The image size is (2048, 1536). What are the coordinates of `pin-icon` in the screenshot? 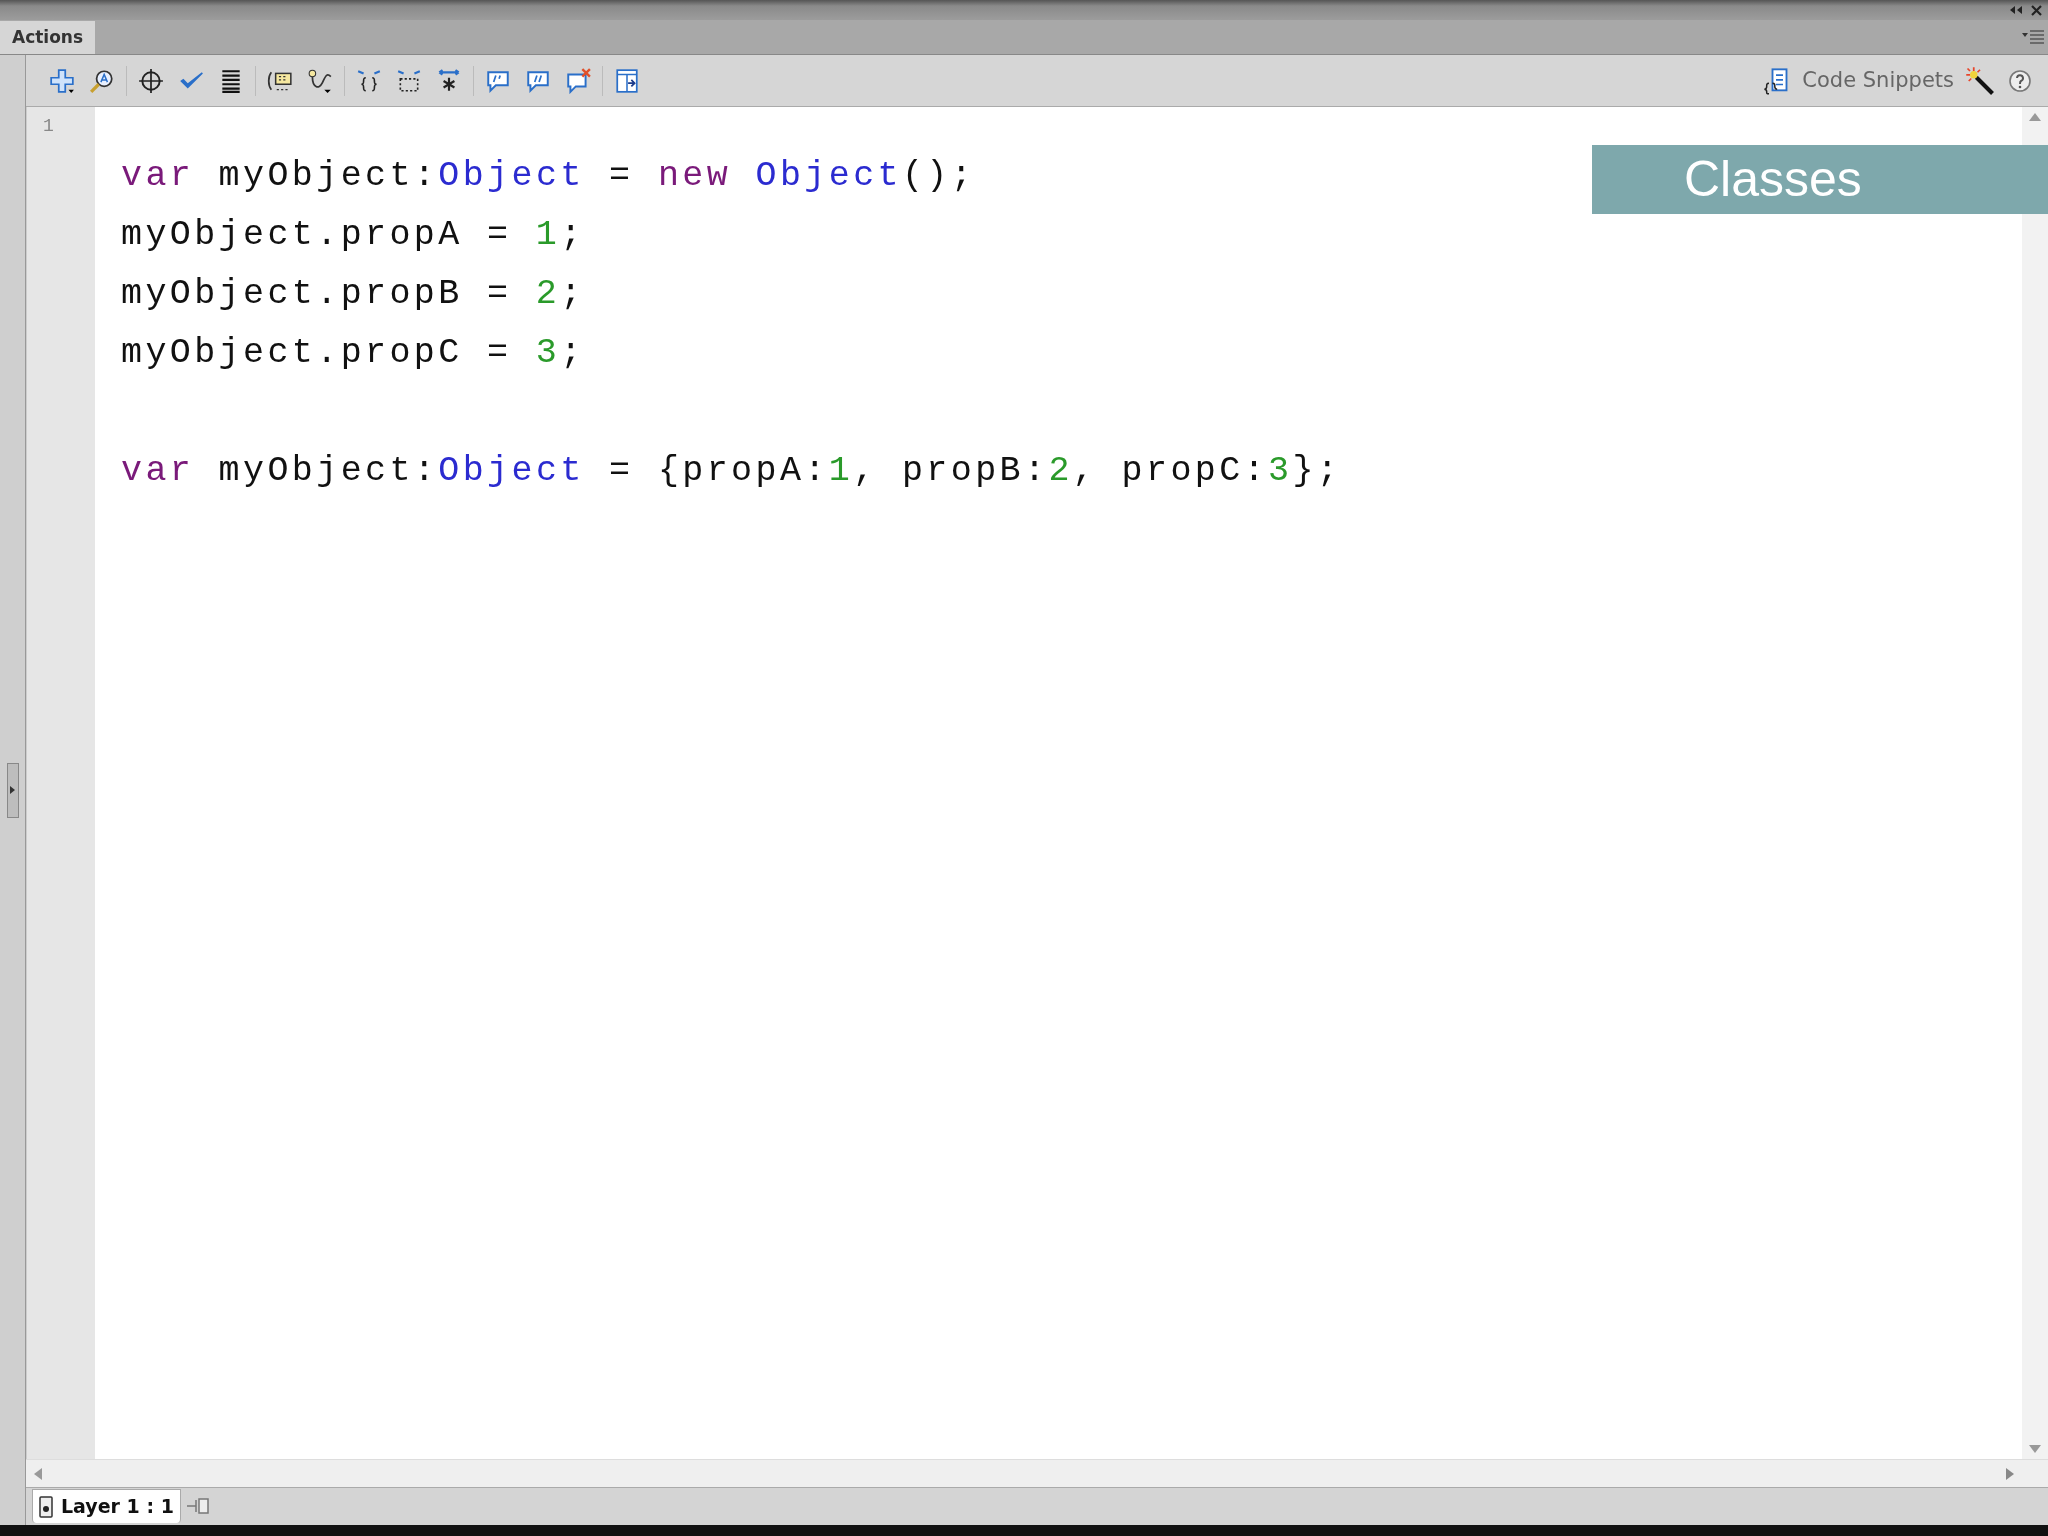 It's located at (198, 1506).